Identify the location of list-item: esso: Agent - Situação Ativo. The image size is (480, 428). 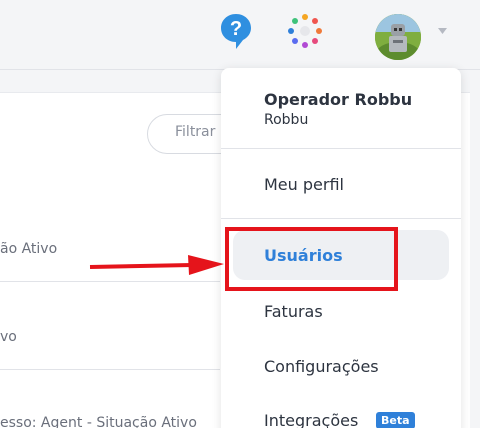
(98, 421).